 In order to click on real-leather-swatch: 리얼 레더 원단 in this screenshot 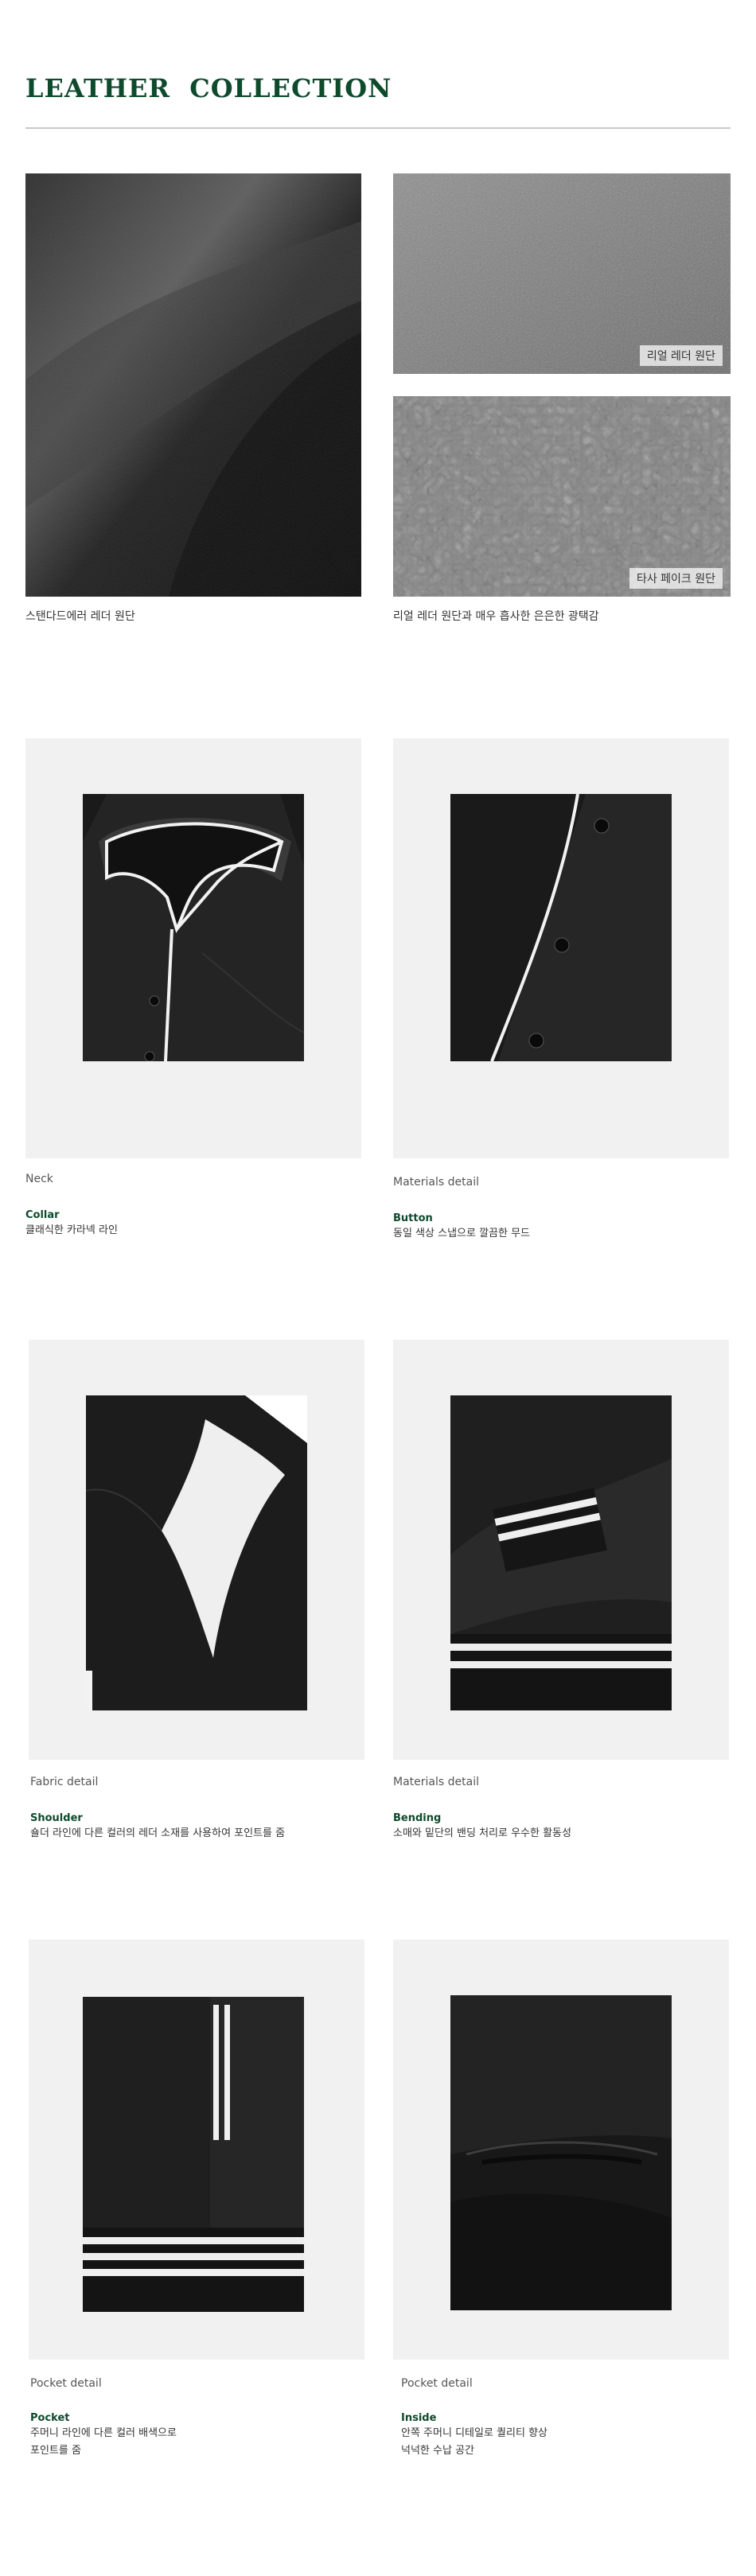, I will do `click(562, 273)`.